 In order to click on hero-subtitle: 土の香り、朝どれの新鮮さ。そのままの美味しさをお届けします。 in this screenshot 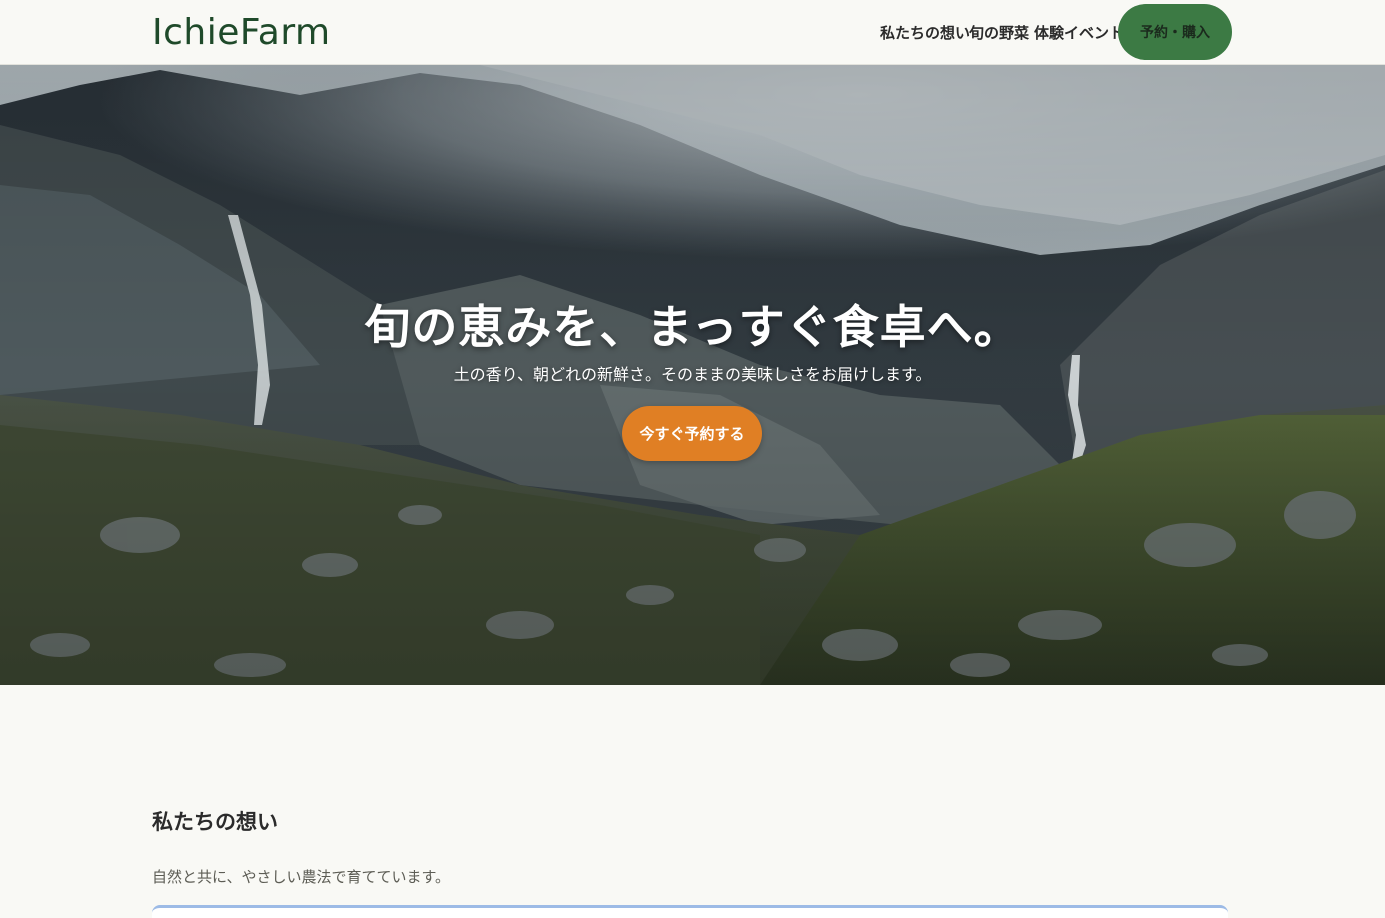, I will do `click(692, 374)`.